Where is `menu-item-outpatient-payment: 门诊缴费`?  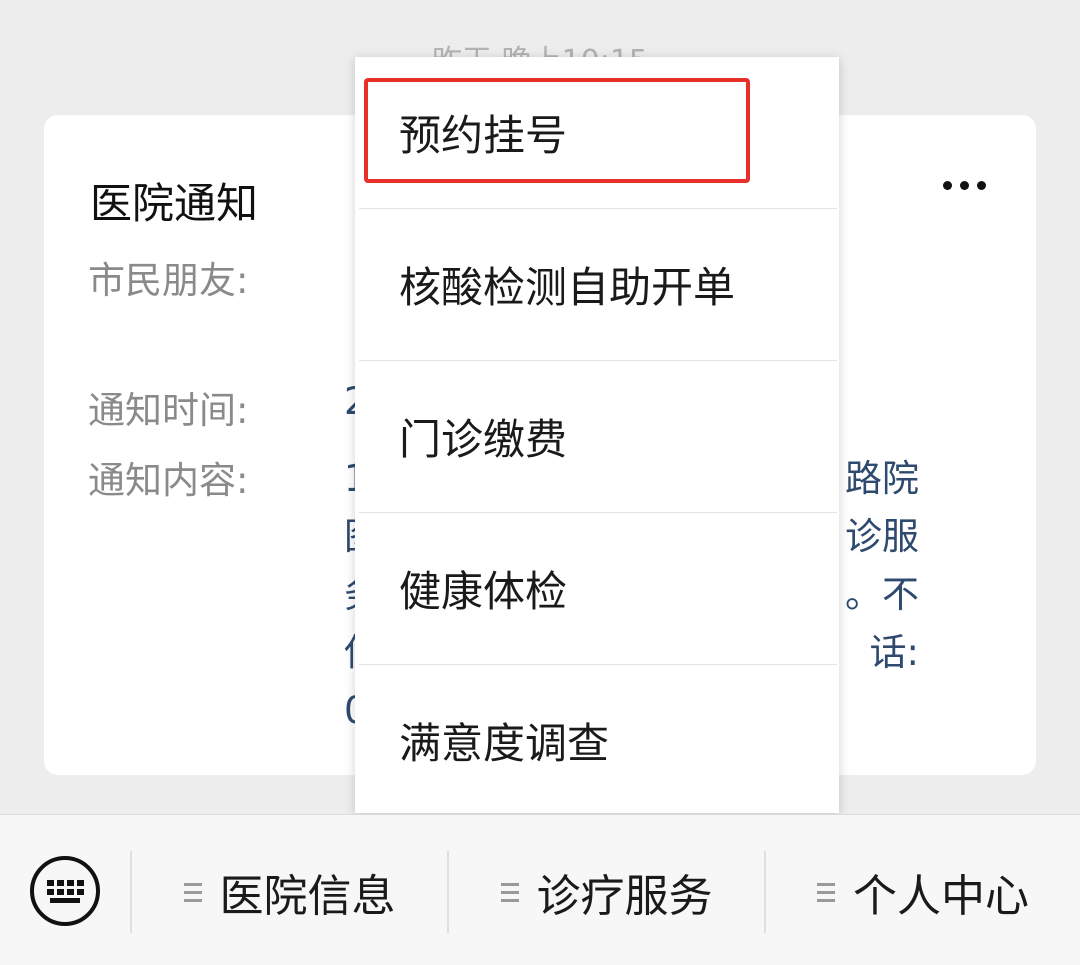 menu-item-outpatient-payment: 门诊缴费 is located at coordinates (597, 436).